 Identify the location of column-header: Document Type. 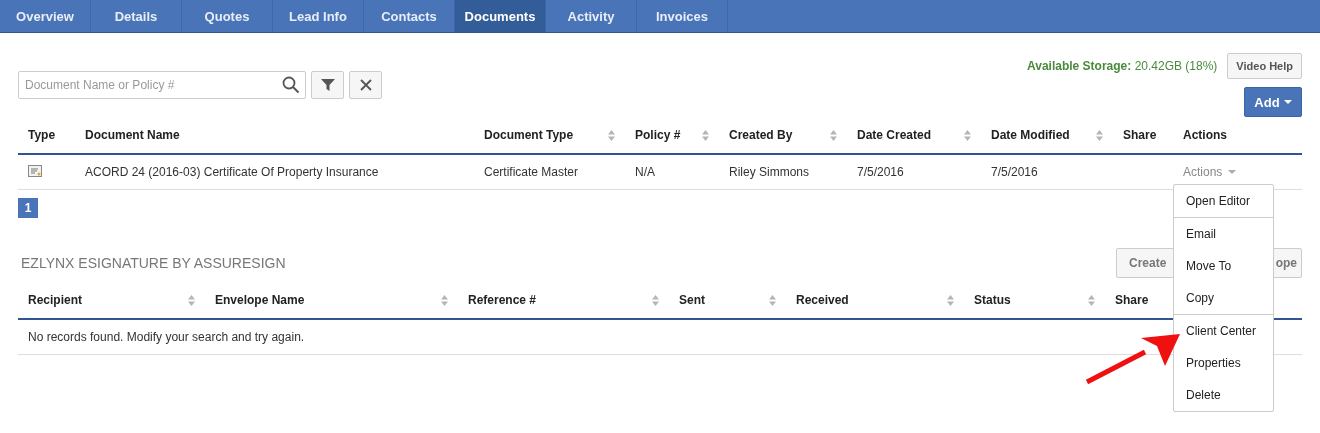
(529, 135).